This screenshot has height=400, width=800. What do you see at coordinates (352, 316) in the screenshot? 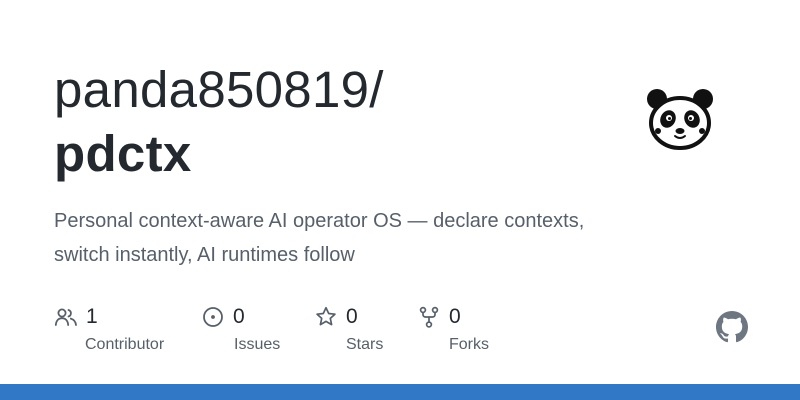
I see `stars-count: 0` at bounding box center [352, 316].